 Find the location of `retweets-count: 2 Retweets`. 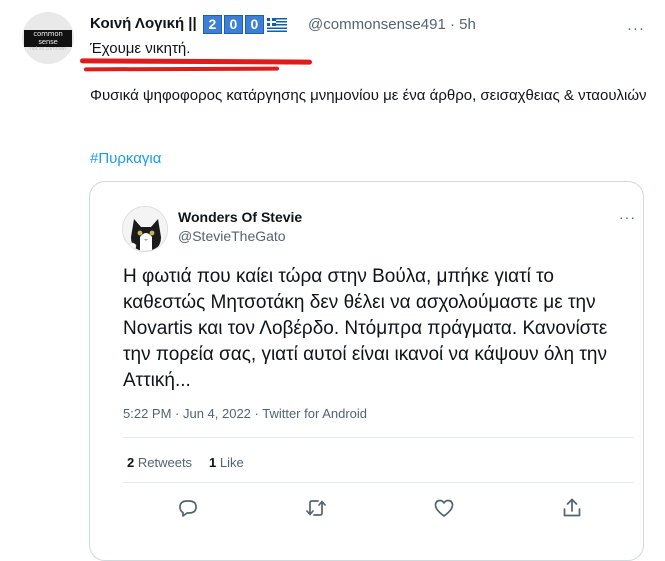

retweets-count: 2 Retweets is located at coordinates (159, 462).